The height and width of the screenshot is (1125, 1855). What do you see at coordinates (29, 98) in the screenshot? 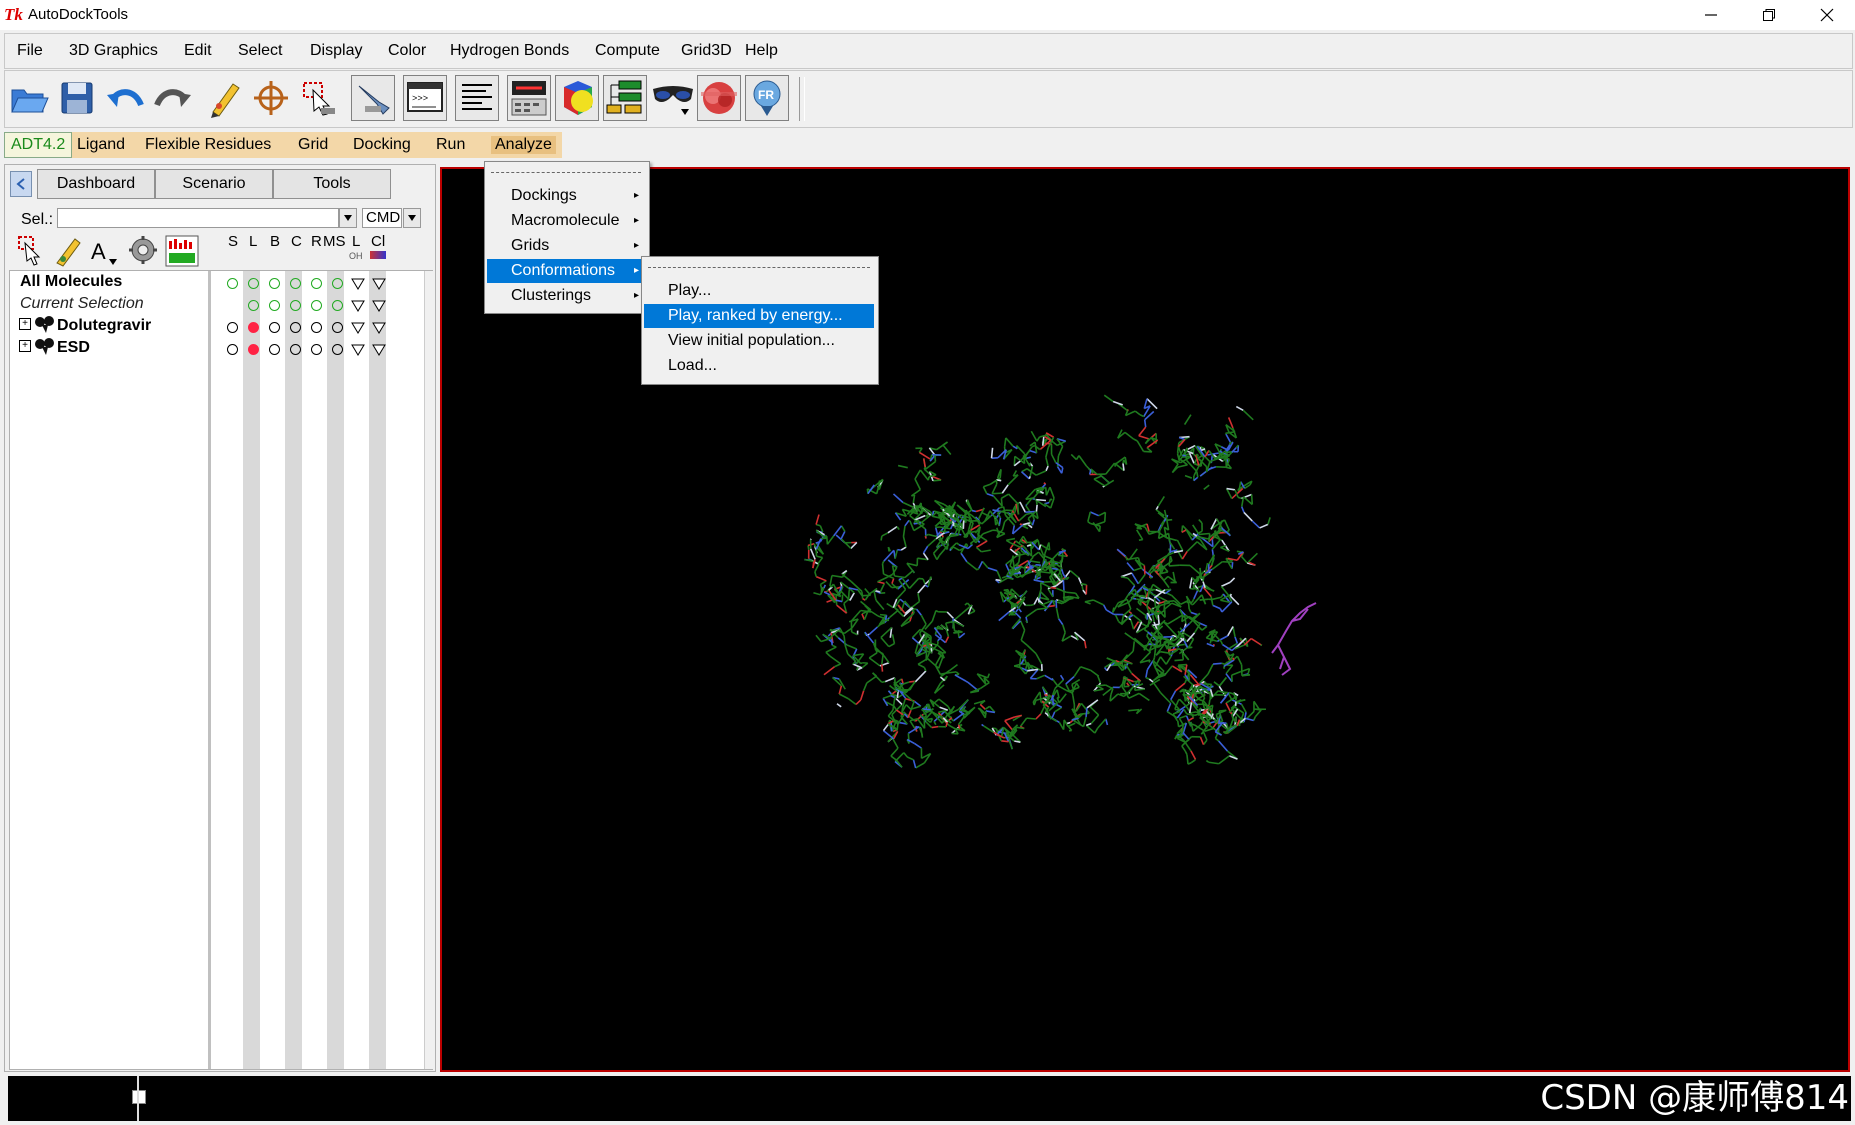
I see `open-folder-icon` at bounding box center [29, 98].